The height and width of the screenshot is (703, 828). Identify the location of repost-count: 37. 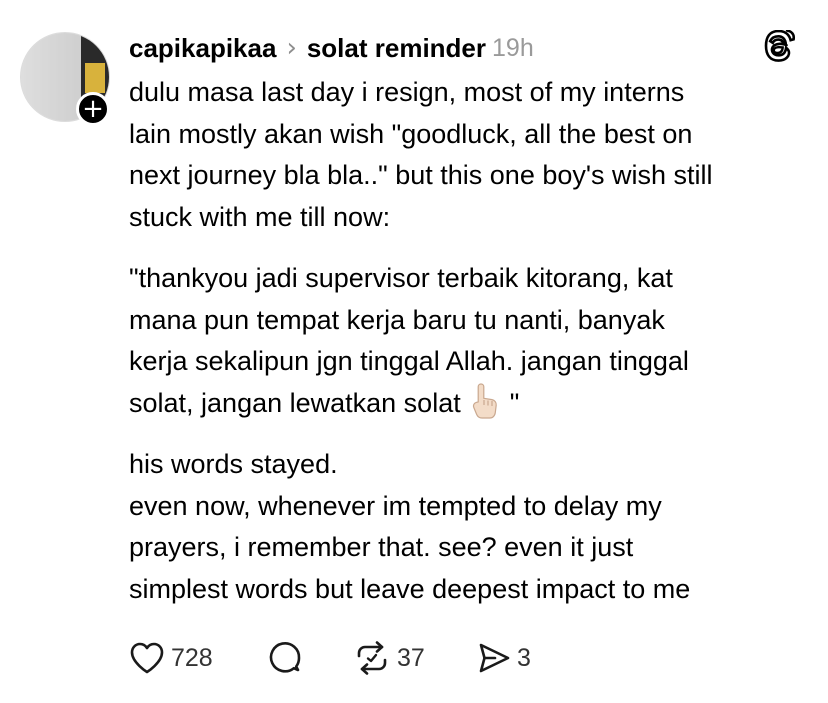
(411, 657).